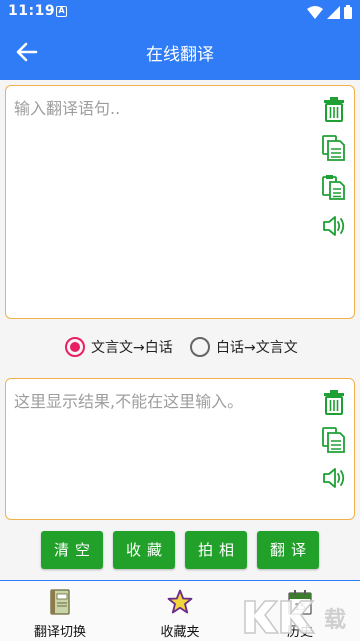  I want to click on photo-button: 拍相, so click(216, 550).